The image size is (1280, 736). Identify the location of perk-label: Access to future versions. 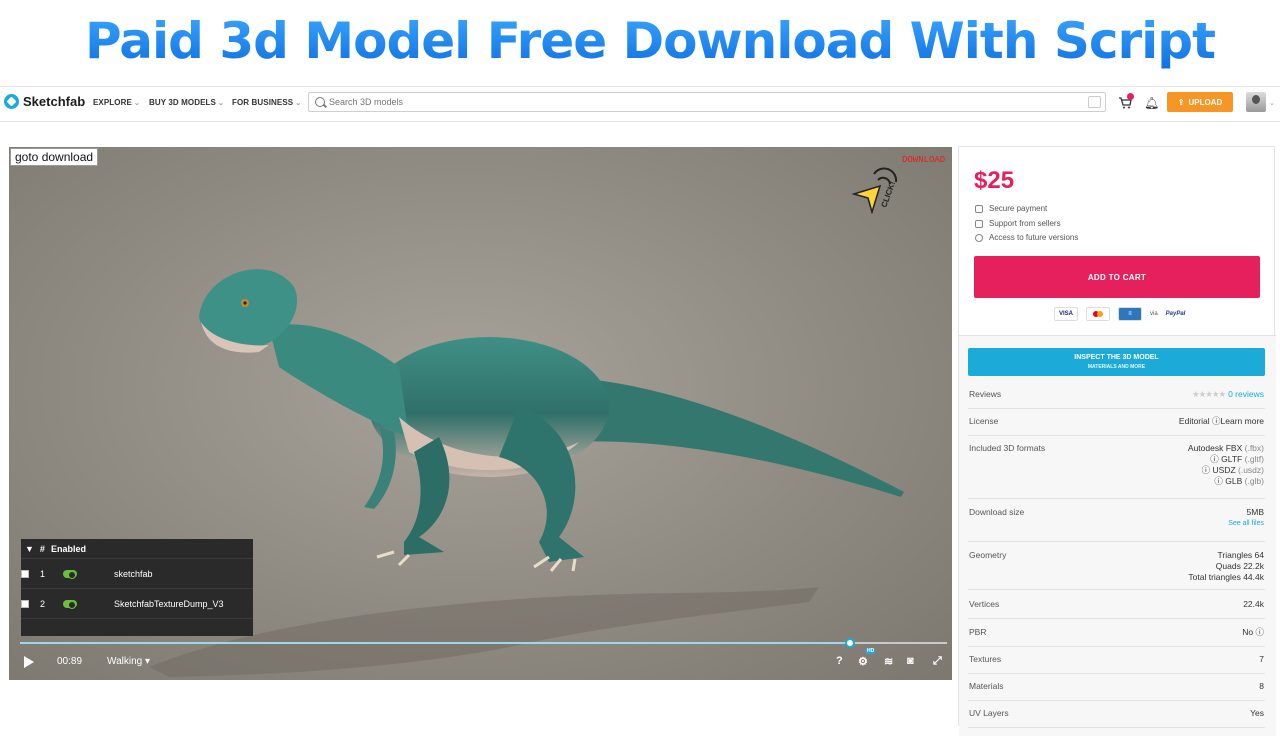
(1034, 237).